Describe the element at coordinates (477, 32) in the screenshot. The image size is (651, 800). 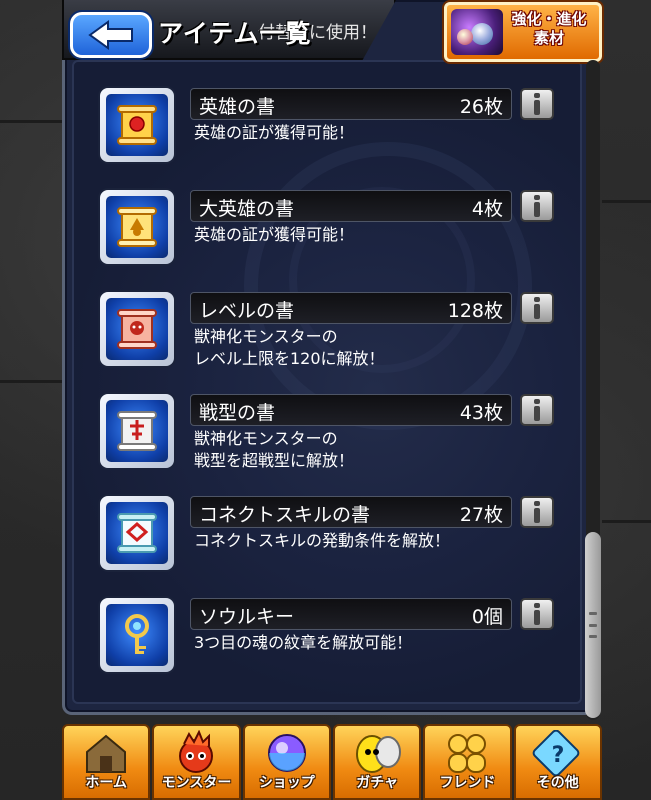
I see `material-orb-icon` at that location.